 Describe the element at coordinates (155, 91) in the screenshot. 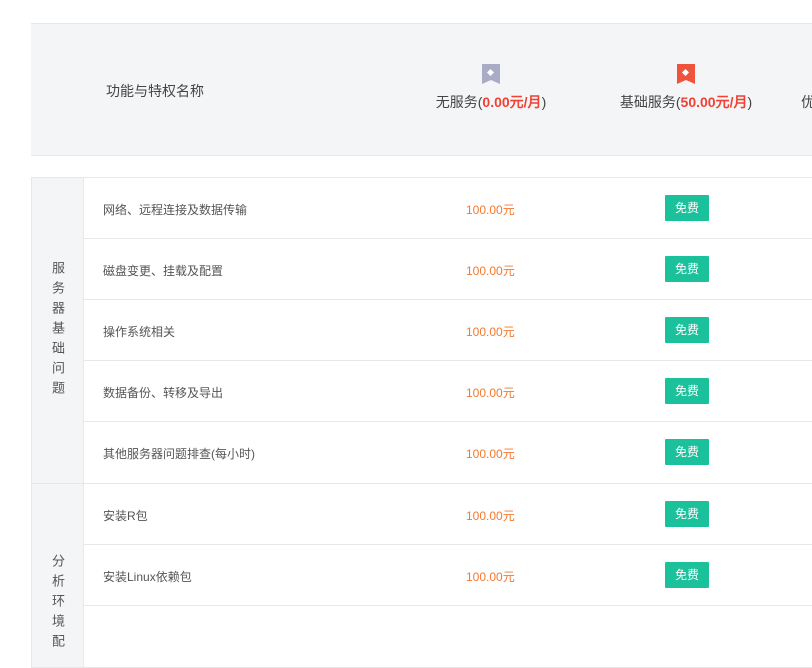

I see `feature-column-title: 功能与特权名称` at that location.